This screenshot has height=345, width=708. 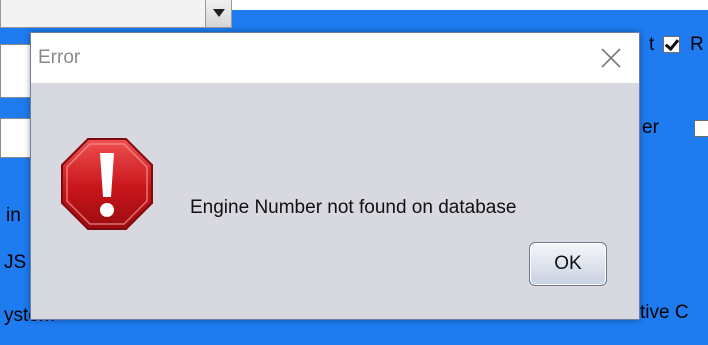 What do you see at coordinates (13, 215) in the screenshot?
I see `background-label-fragment: in` at bounding box center [13, 215].